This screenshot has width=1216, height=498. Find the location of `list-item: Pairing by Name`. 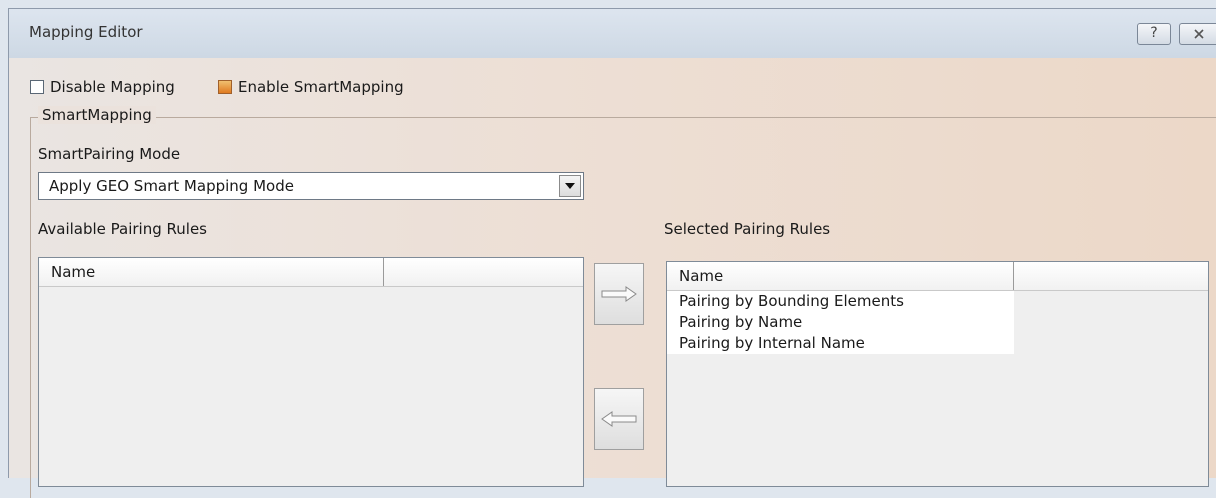

list-item: Pairing by Name is located at coordinates (840, 322).